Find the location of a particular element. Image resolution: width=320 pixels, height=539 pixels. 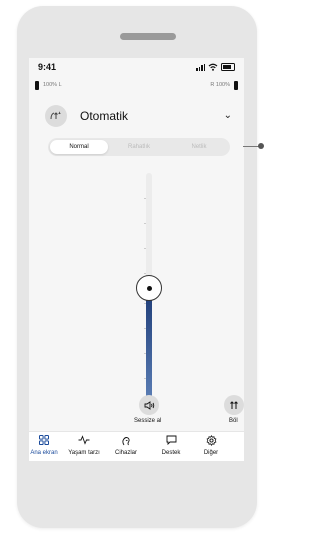

status-time: 9:41 is located at coordinates (47, 67).